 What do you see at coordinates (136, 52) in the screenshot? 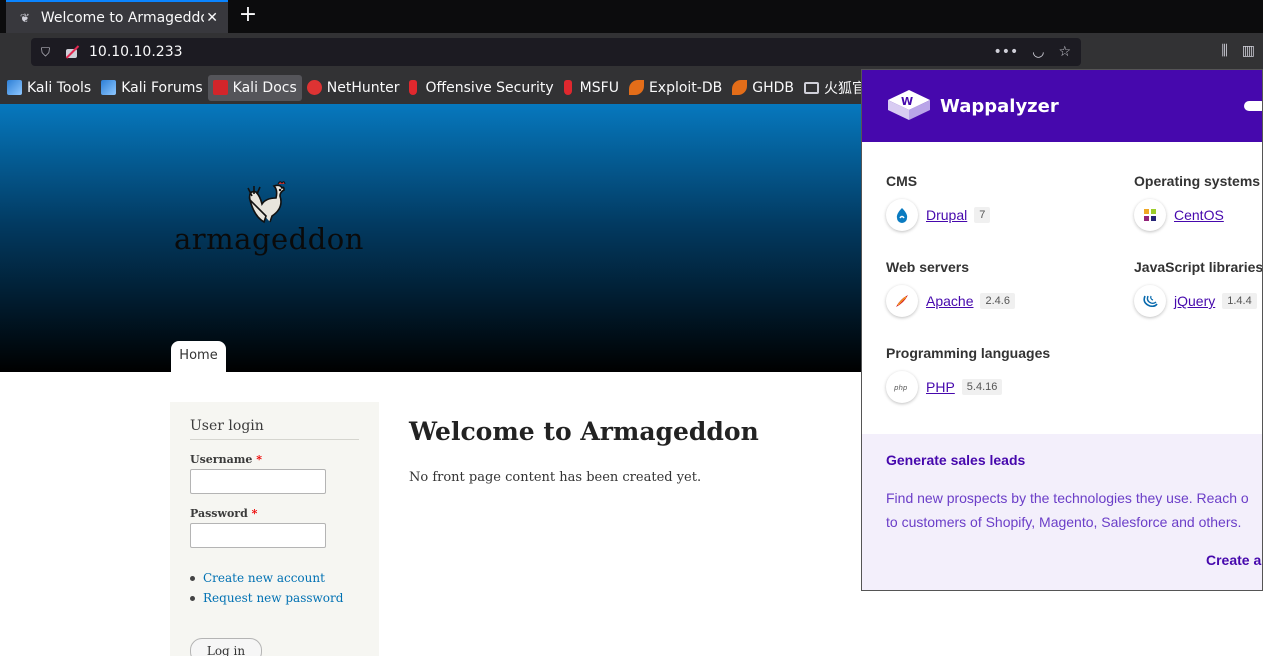
I see `url-text: 10.10.10.233` at bounding box center [136, 52].